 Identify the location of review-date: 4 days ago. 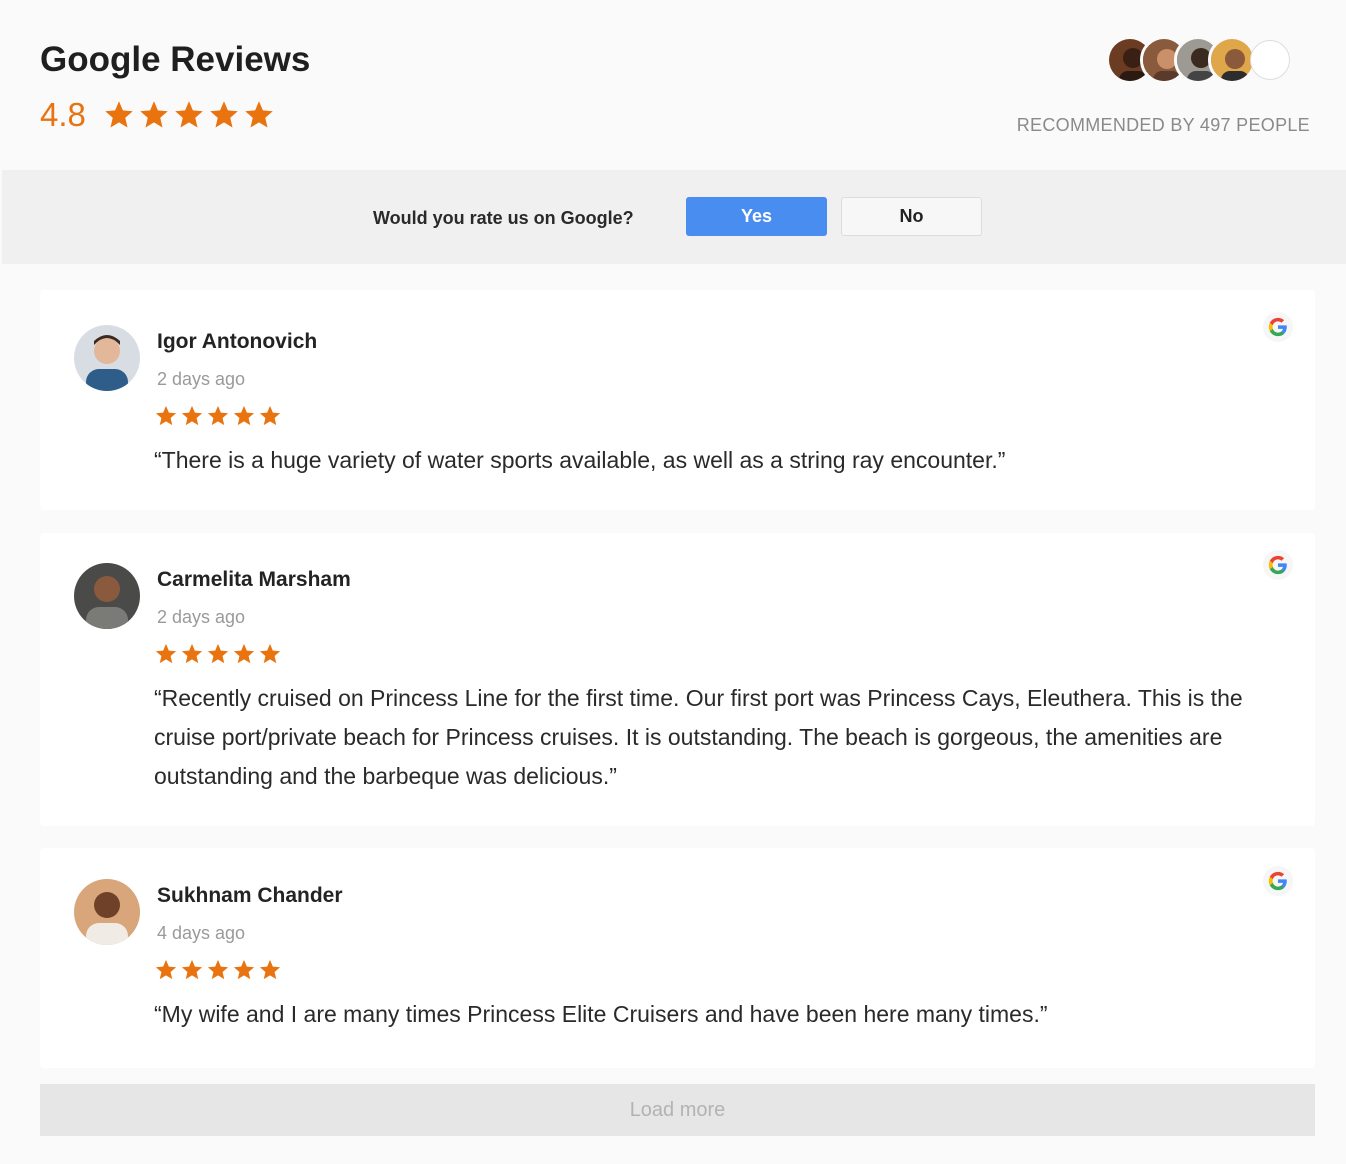
(201, 933).